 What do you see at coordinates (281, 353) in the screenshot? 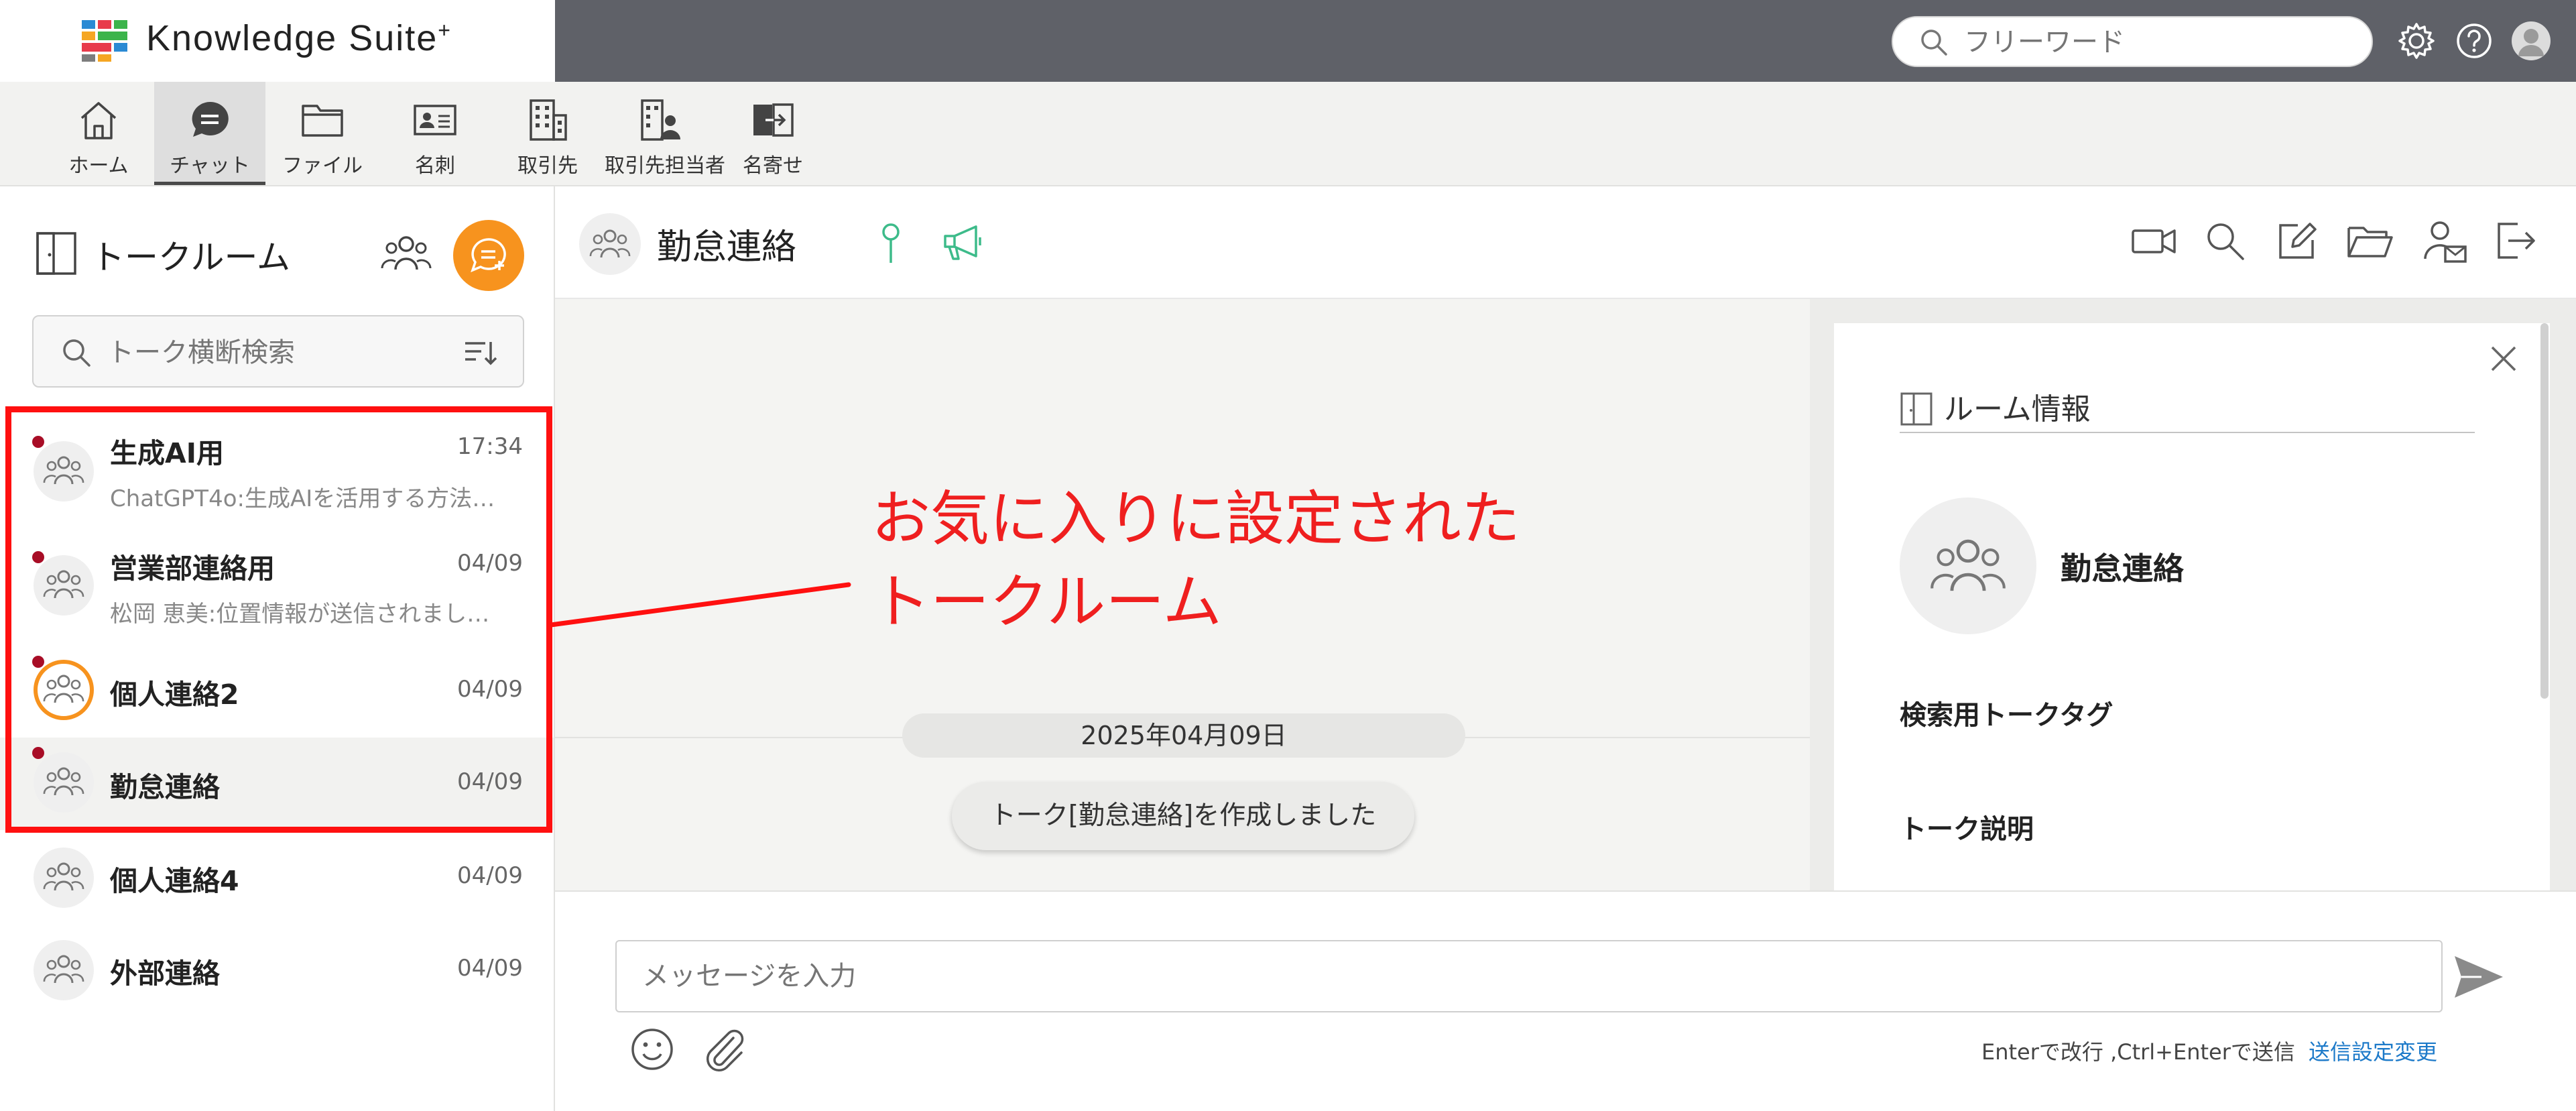
I see `talk-search-input` at bounding box center [281, 353].